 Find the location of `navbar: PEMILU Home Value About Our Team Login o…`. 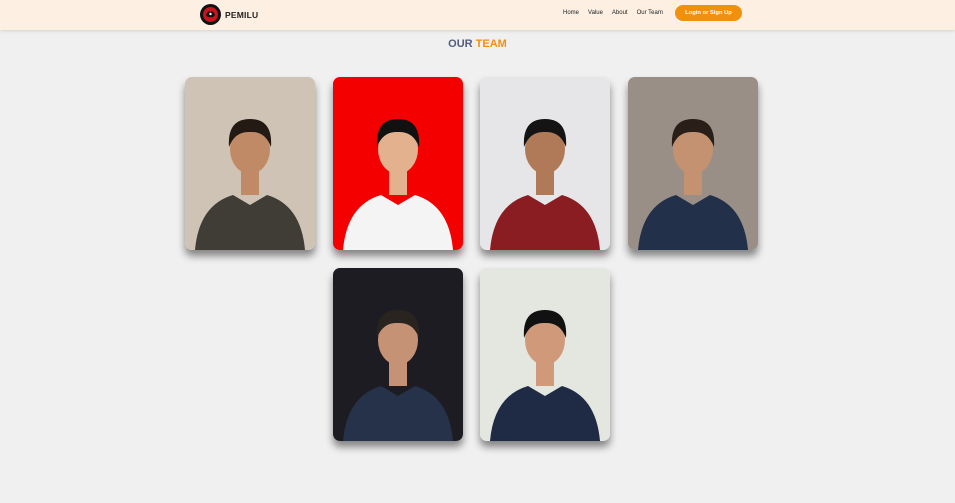

navbar: PEMILU Home Value About Our Team Login o… is located at coordinates (477, 15).